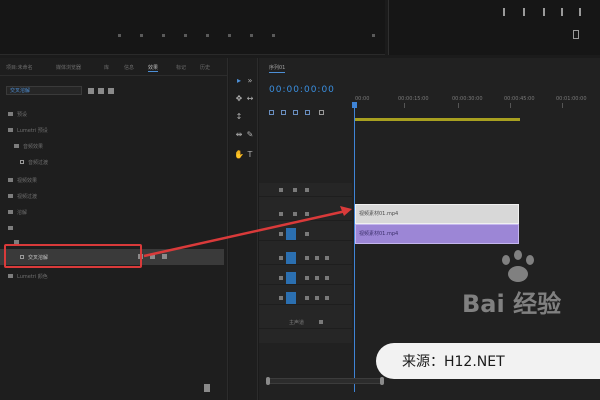  I want to click on source-patch-a1, so click(291, 258).